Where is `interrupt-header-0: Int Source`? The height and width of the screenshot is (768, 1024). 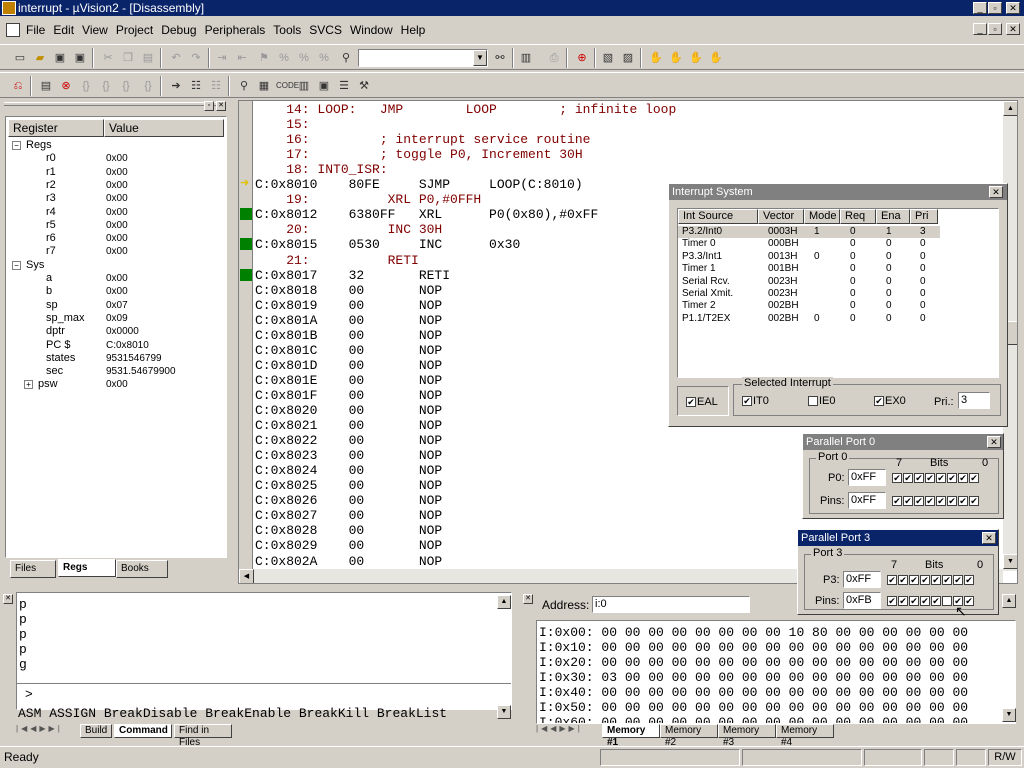
interrupt-header-0: Int Source is located at coordinates (718, 216).